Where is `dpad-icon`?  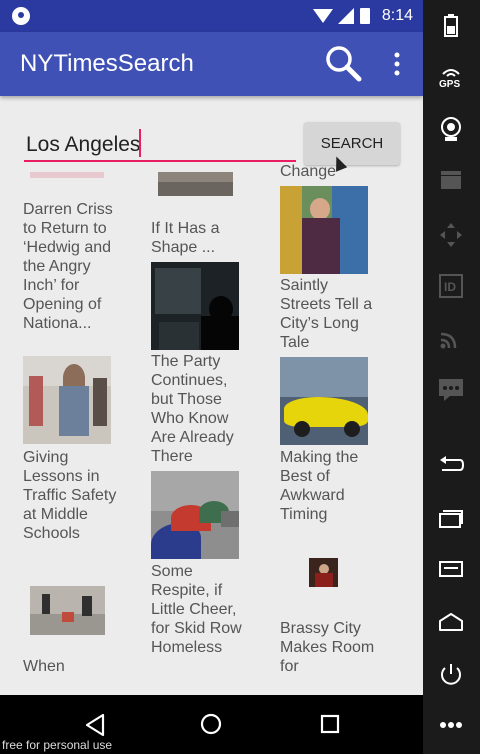 dpad-icon is located at coordinates (451, 235).